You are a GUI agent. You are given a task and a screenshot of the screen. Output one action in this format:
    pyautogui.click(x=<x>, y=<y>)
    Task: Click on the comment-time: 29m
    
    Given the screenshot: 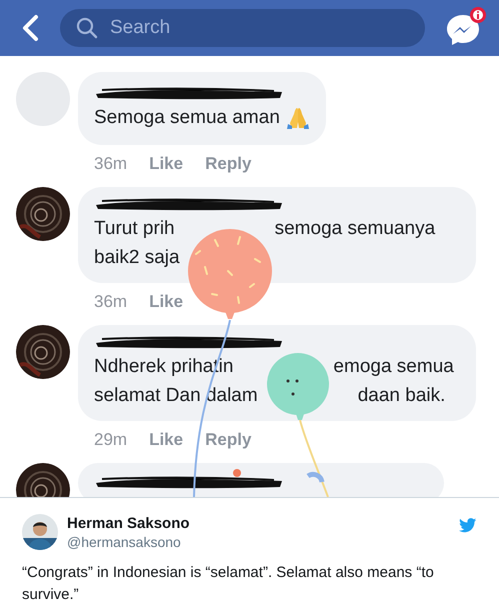 What is the action you would take?
    pyautogui.click(x=111, y=440)
    